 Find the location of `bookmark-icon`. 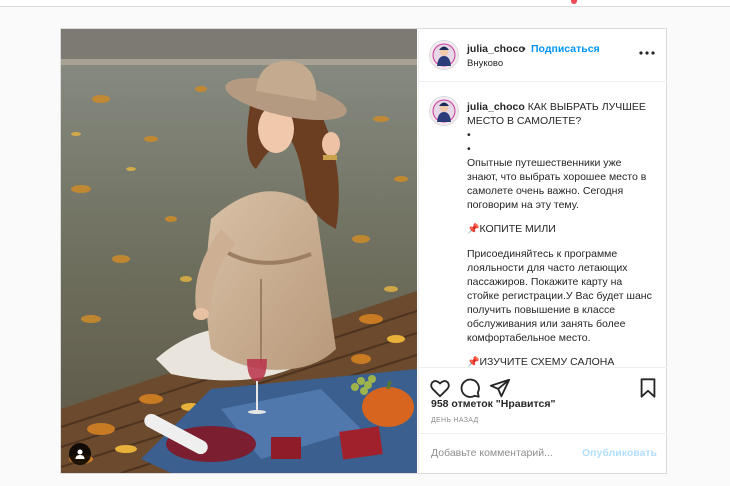

bookmark-icon is located at coordinates (648, 388).